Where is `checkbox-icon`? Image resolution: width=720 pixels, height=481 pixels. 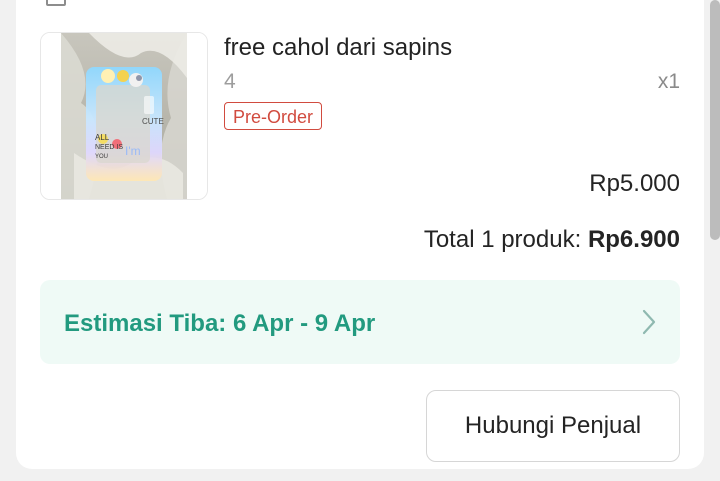 checkbox-icon is located at coordinates (56, 3).